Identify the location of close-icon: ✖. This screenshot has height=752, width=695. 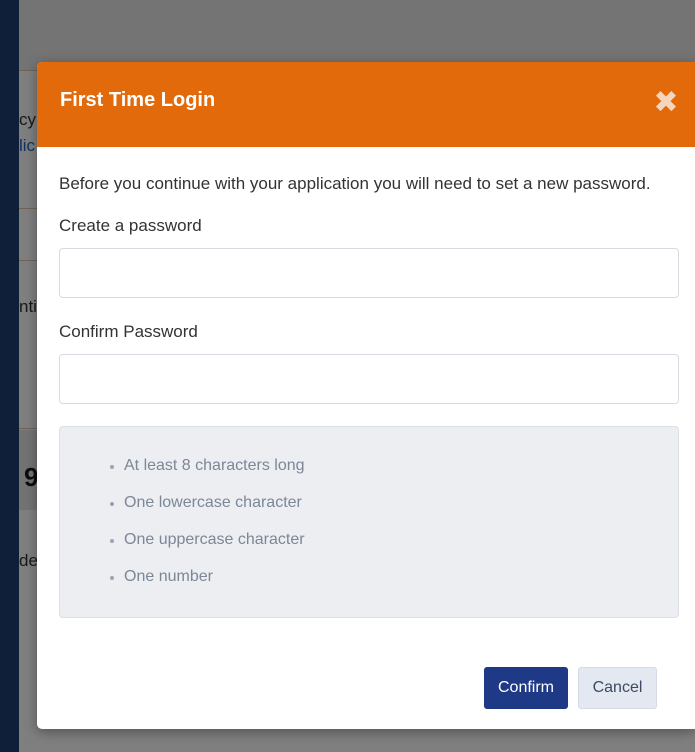
(666, 103).